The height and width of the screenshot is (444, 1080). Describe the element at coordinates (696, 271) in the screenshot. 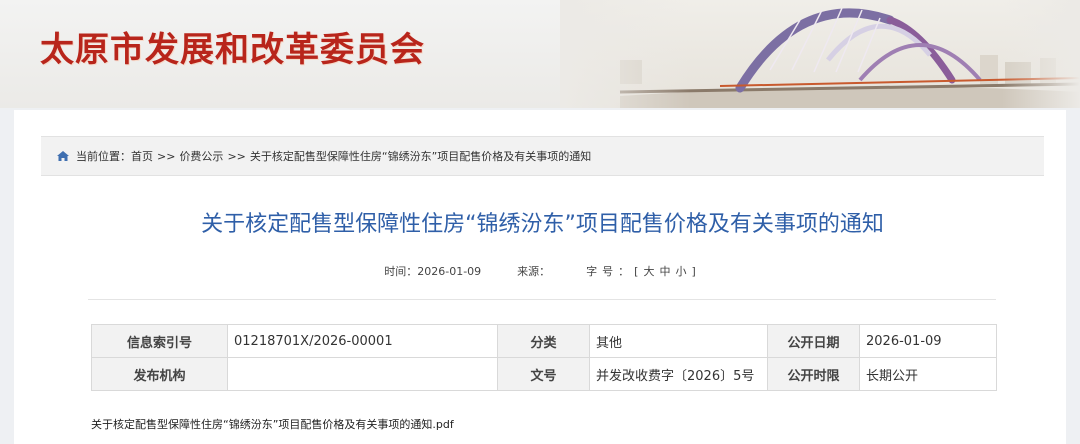

I see `fontsize-close-bracket: ]` at that location.